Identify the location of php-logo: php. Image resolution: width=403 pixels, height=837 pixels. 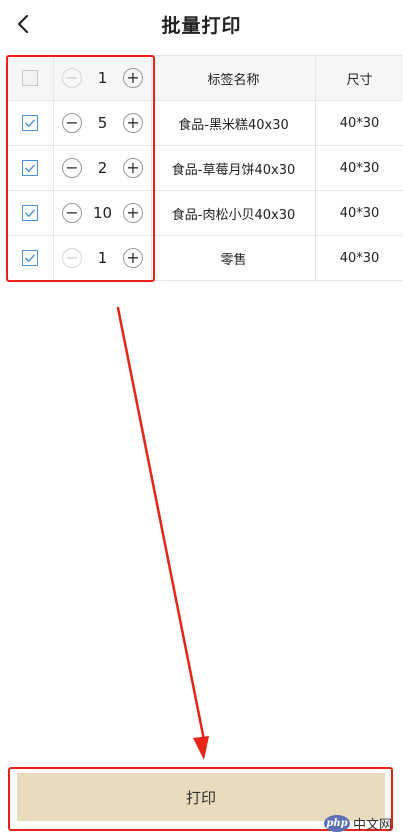
(337, 823).